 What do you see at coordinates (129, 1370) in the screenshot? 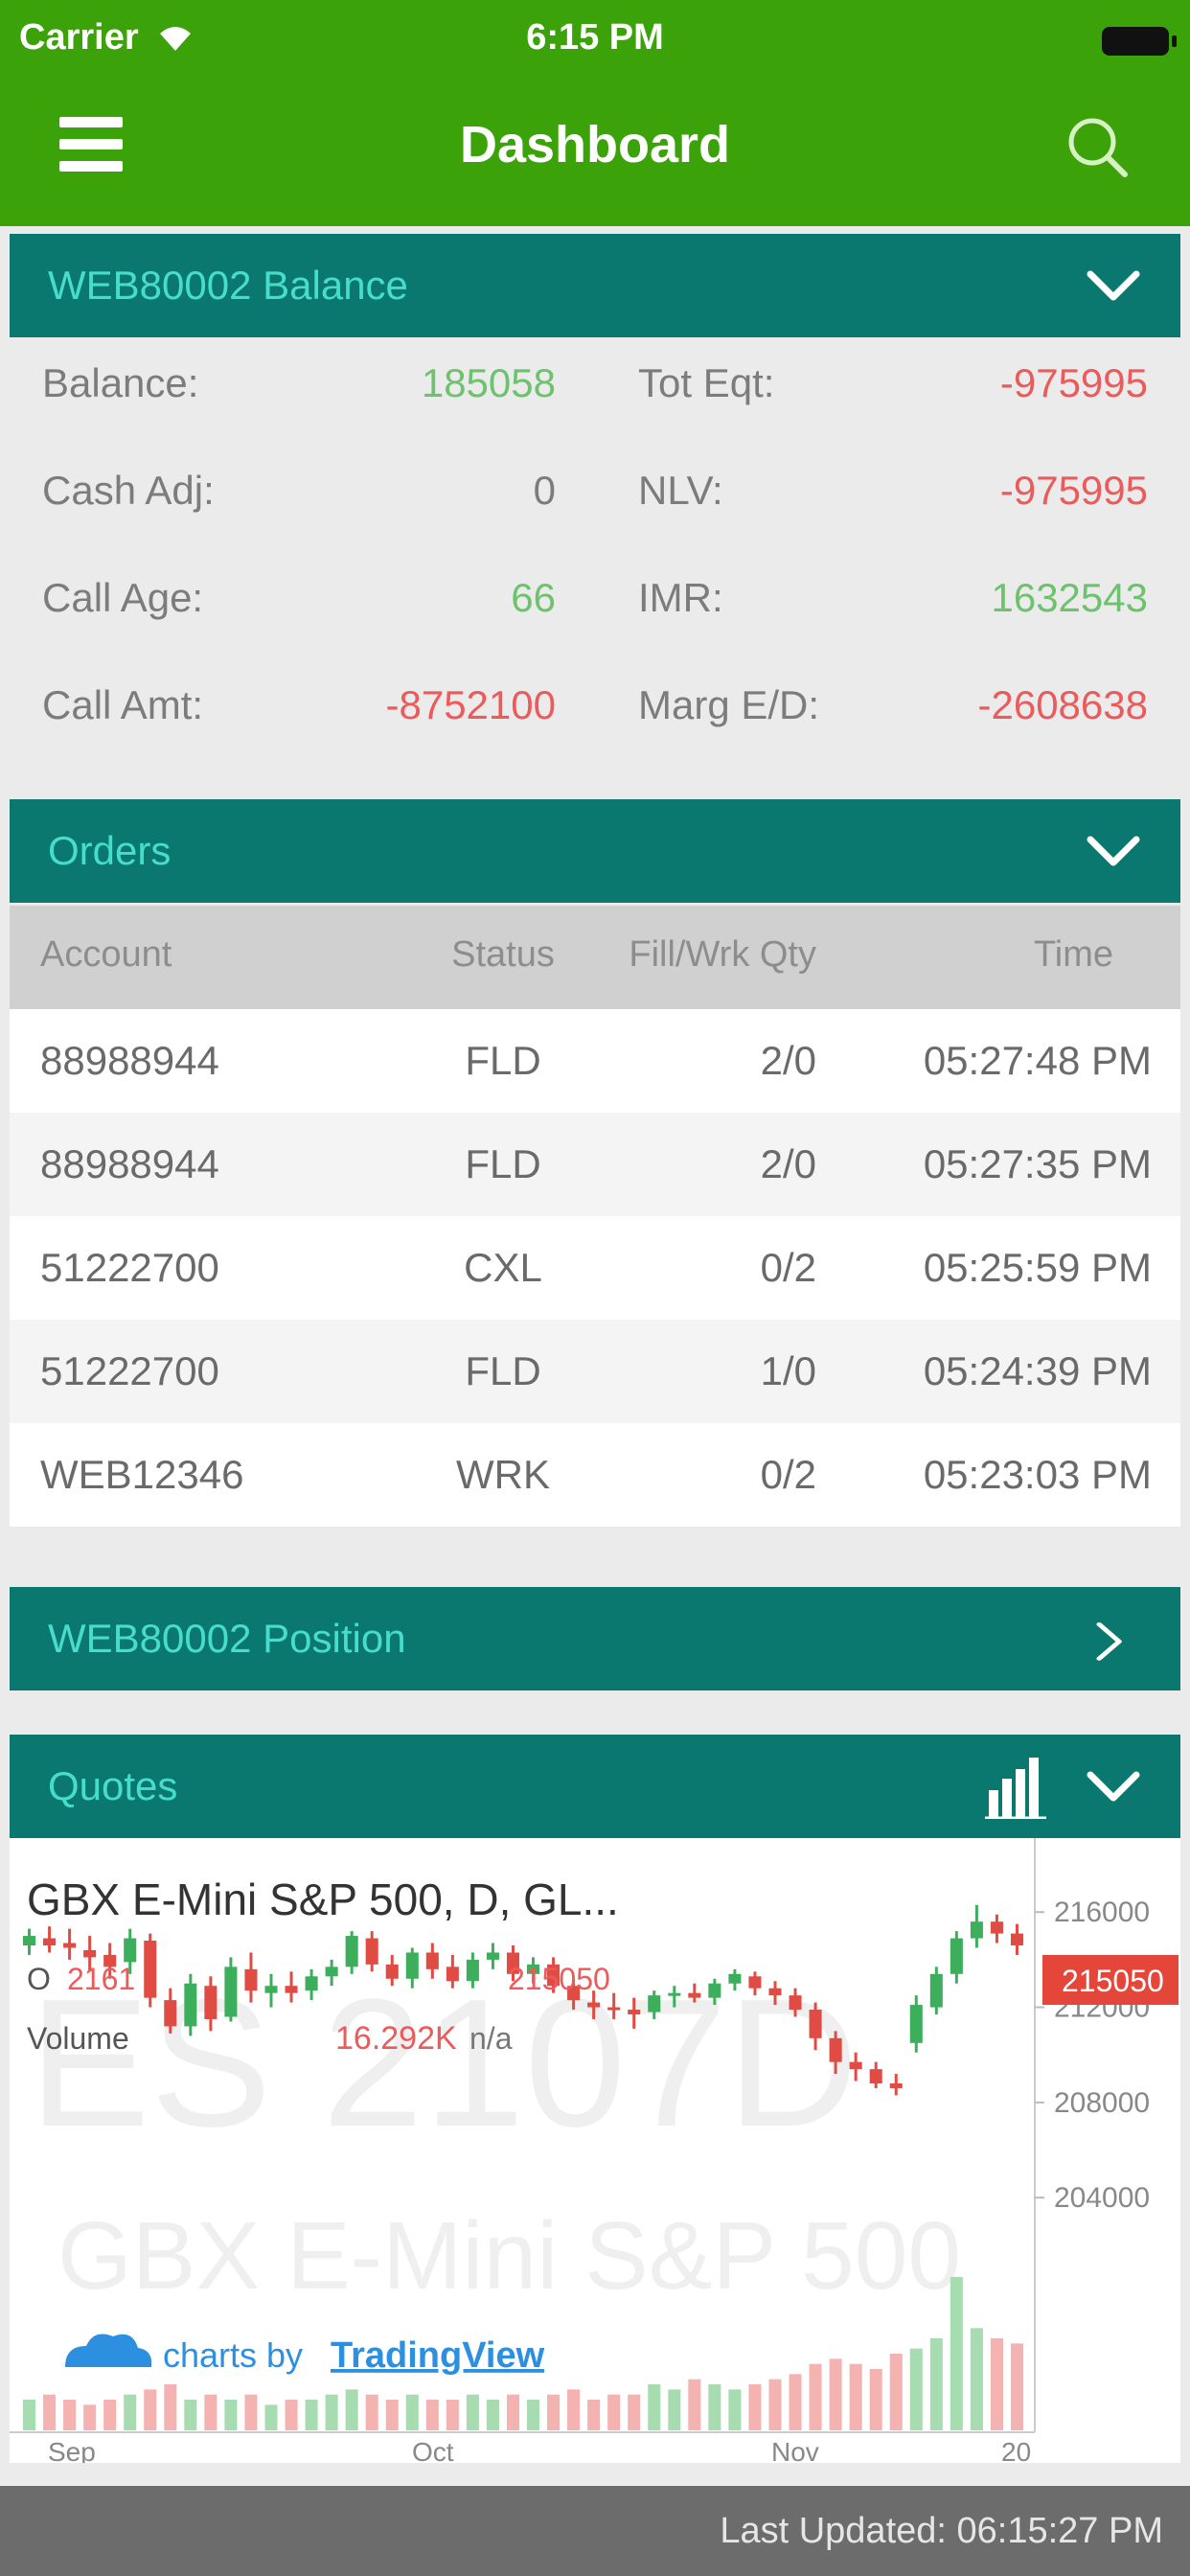
I see `cell-account: 51222700` at bounding box center [129, 1370].